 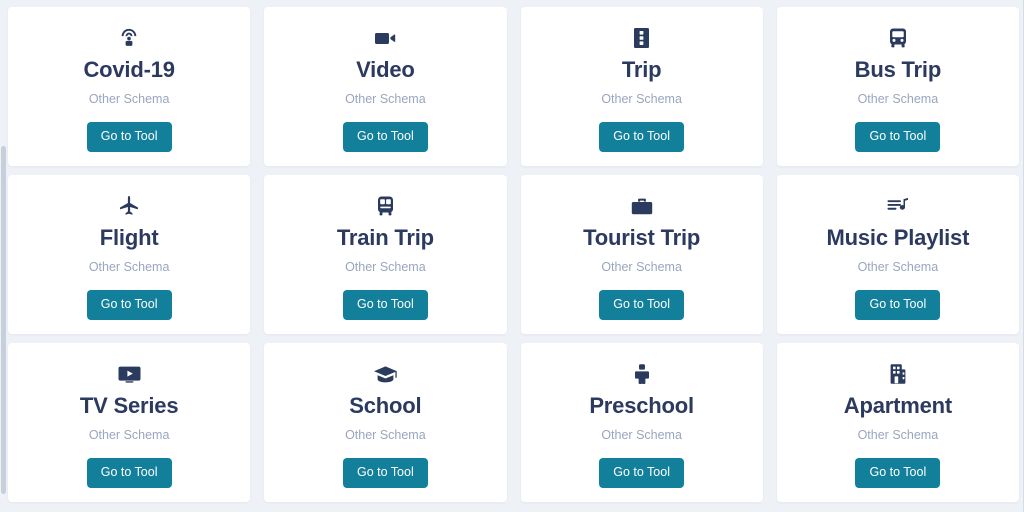 I want to click on scrollbar-thumb, so click(x=3, y=320).